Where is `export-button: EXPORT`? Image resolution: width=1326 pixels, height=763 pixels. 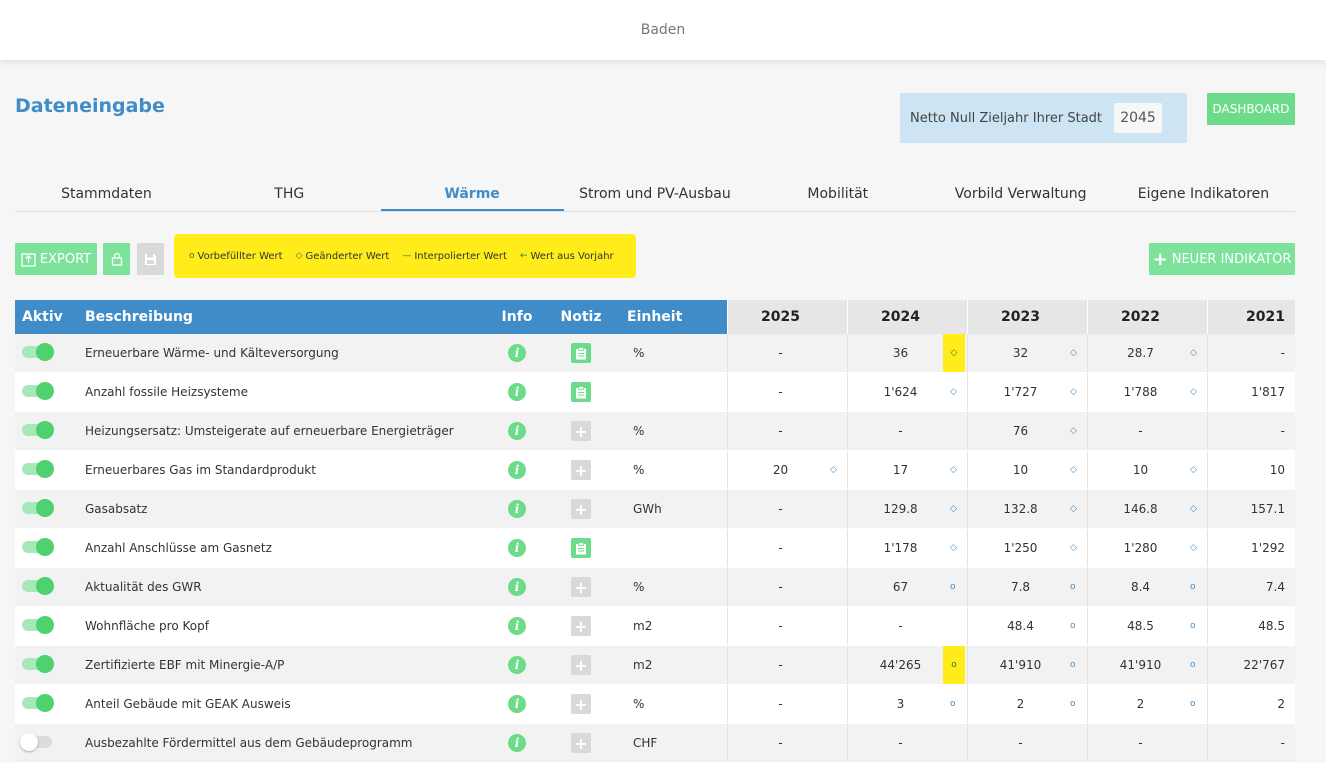 export-button: EXPORT is located at coordinates (56, 259).